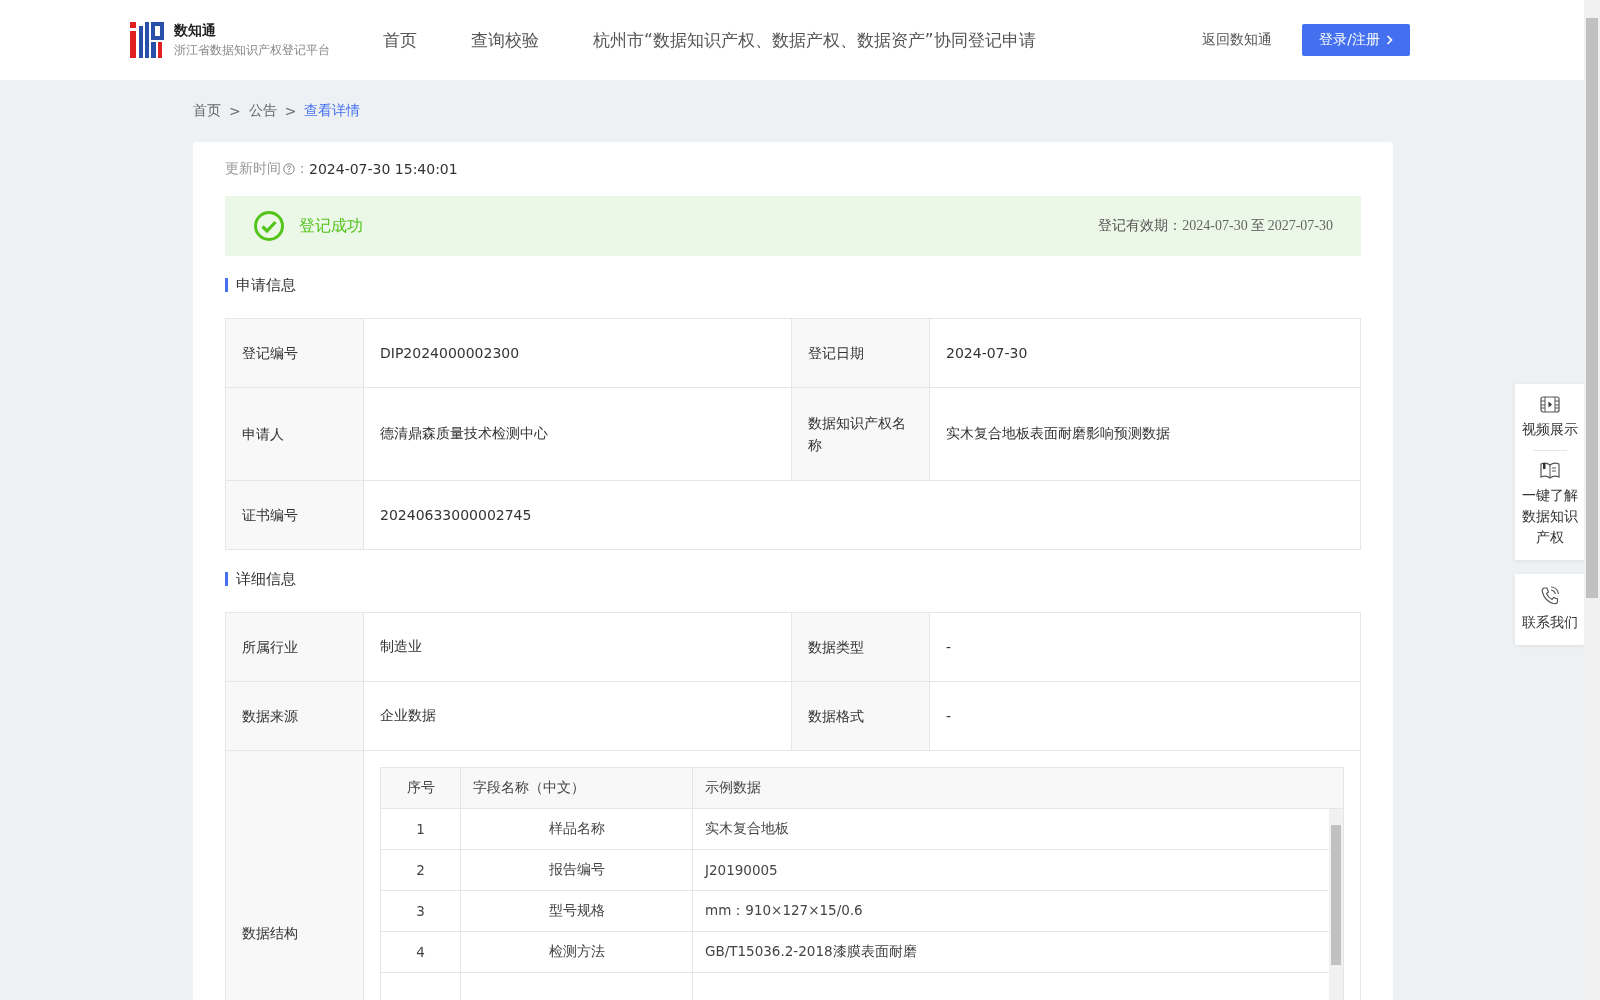 Image resolution: width=1600 pixels, height=1000 pixels. What do you see at coordinates (421, 952) in the screenshot?
I see `table-cell: 4` at bounding box center [421, 952].